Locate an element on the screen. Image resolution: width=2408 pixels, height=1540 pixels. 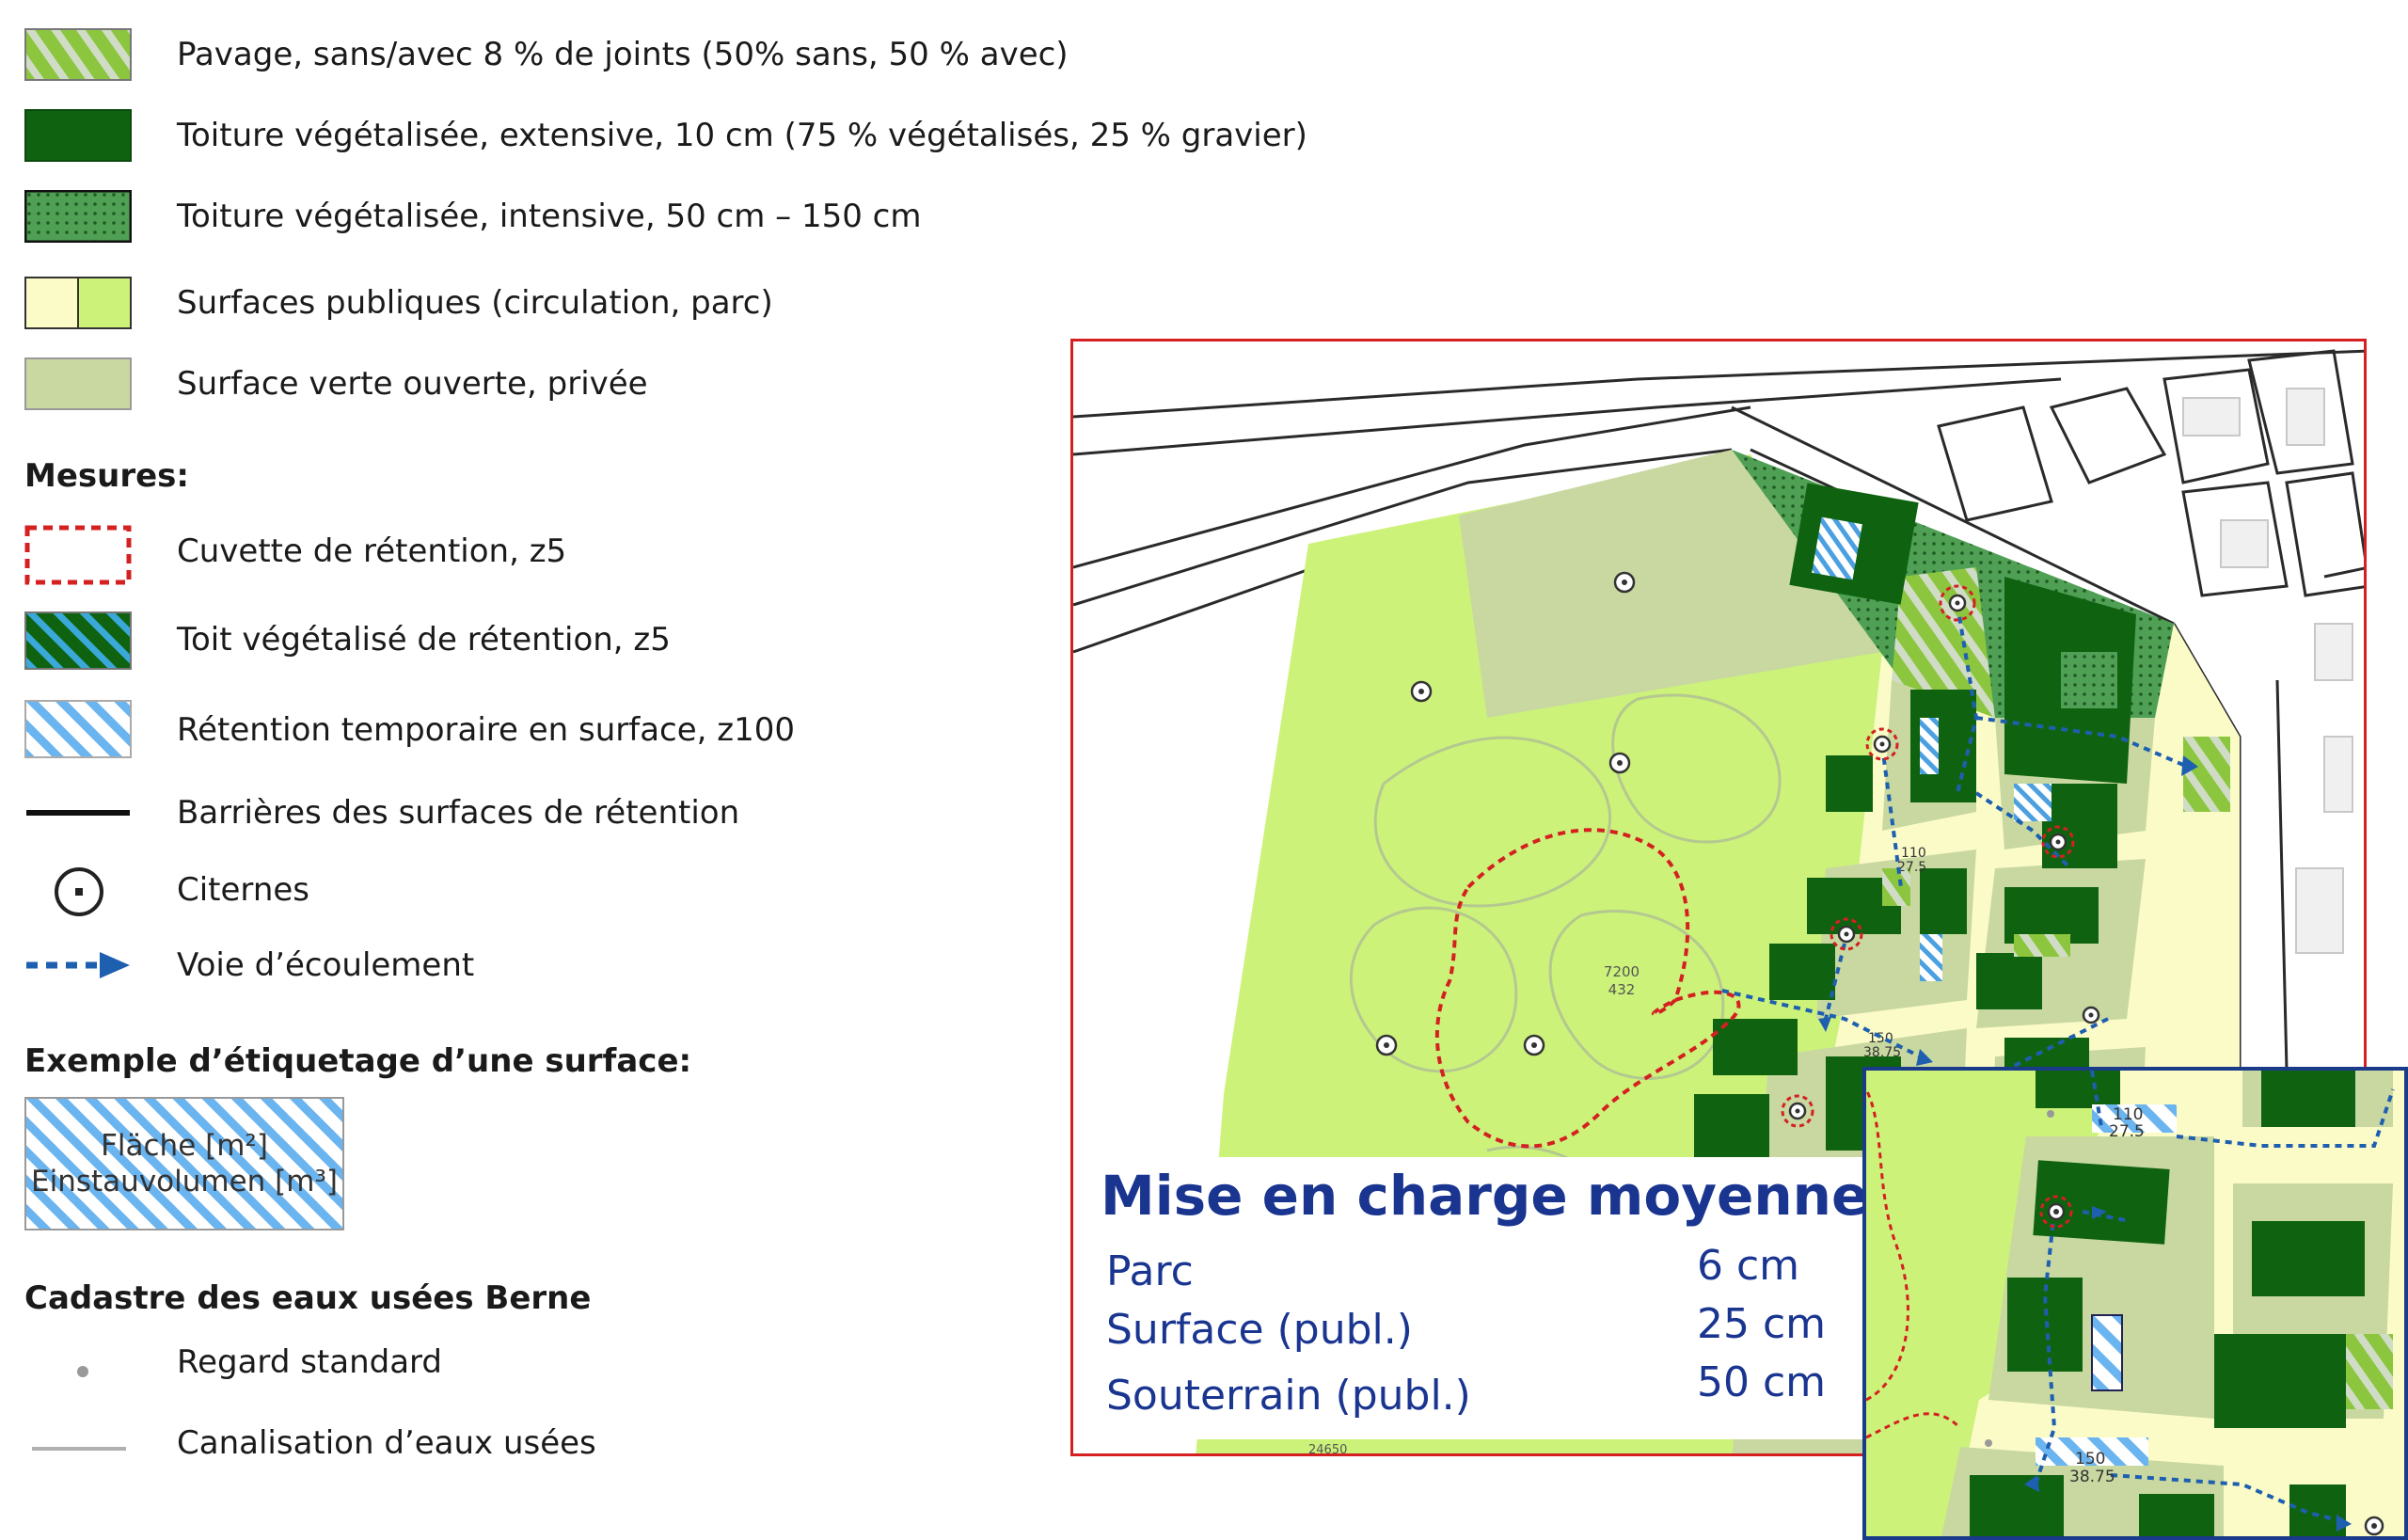
surface-label-a1: 110 is located at coordinates (1914, 853).